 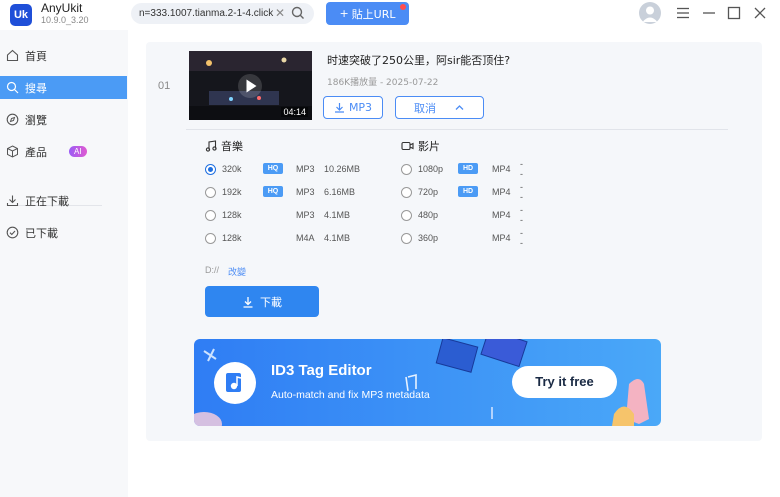 I want to click on video-option-row: 360p MP4 --, so click(x=462, y=238).